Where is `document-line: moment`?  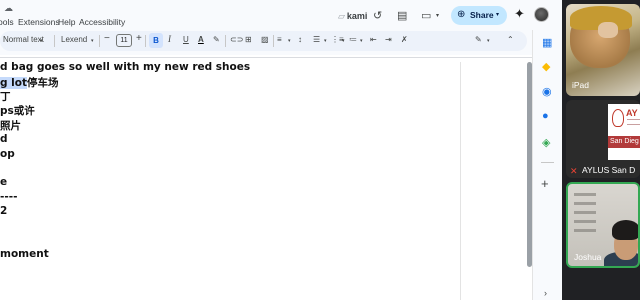
document-line: moment is located at coordinates (24, 254).